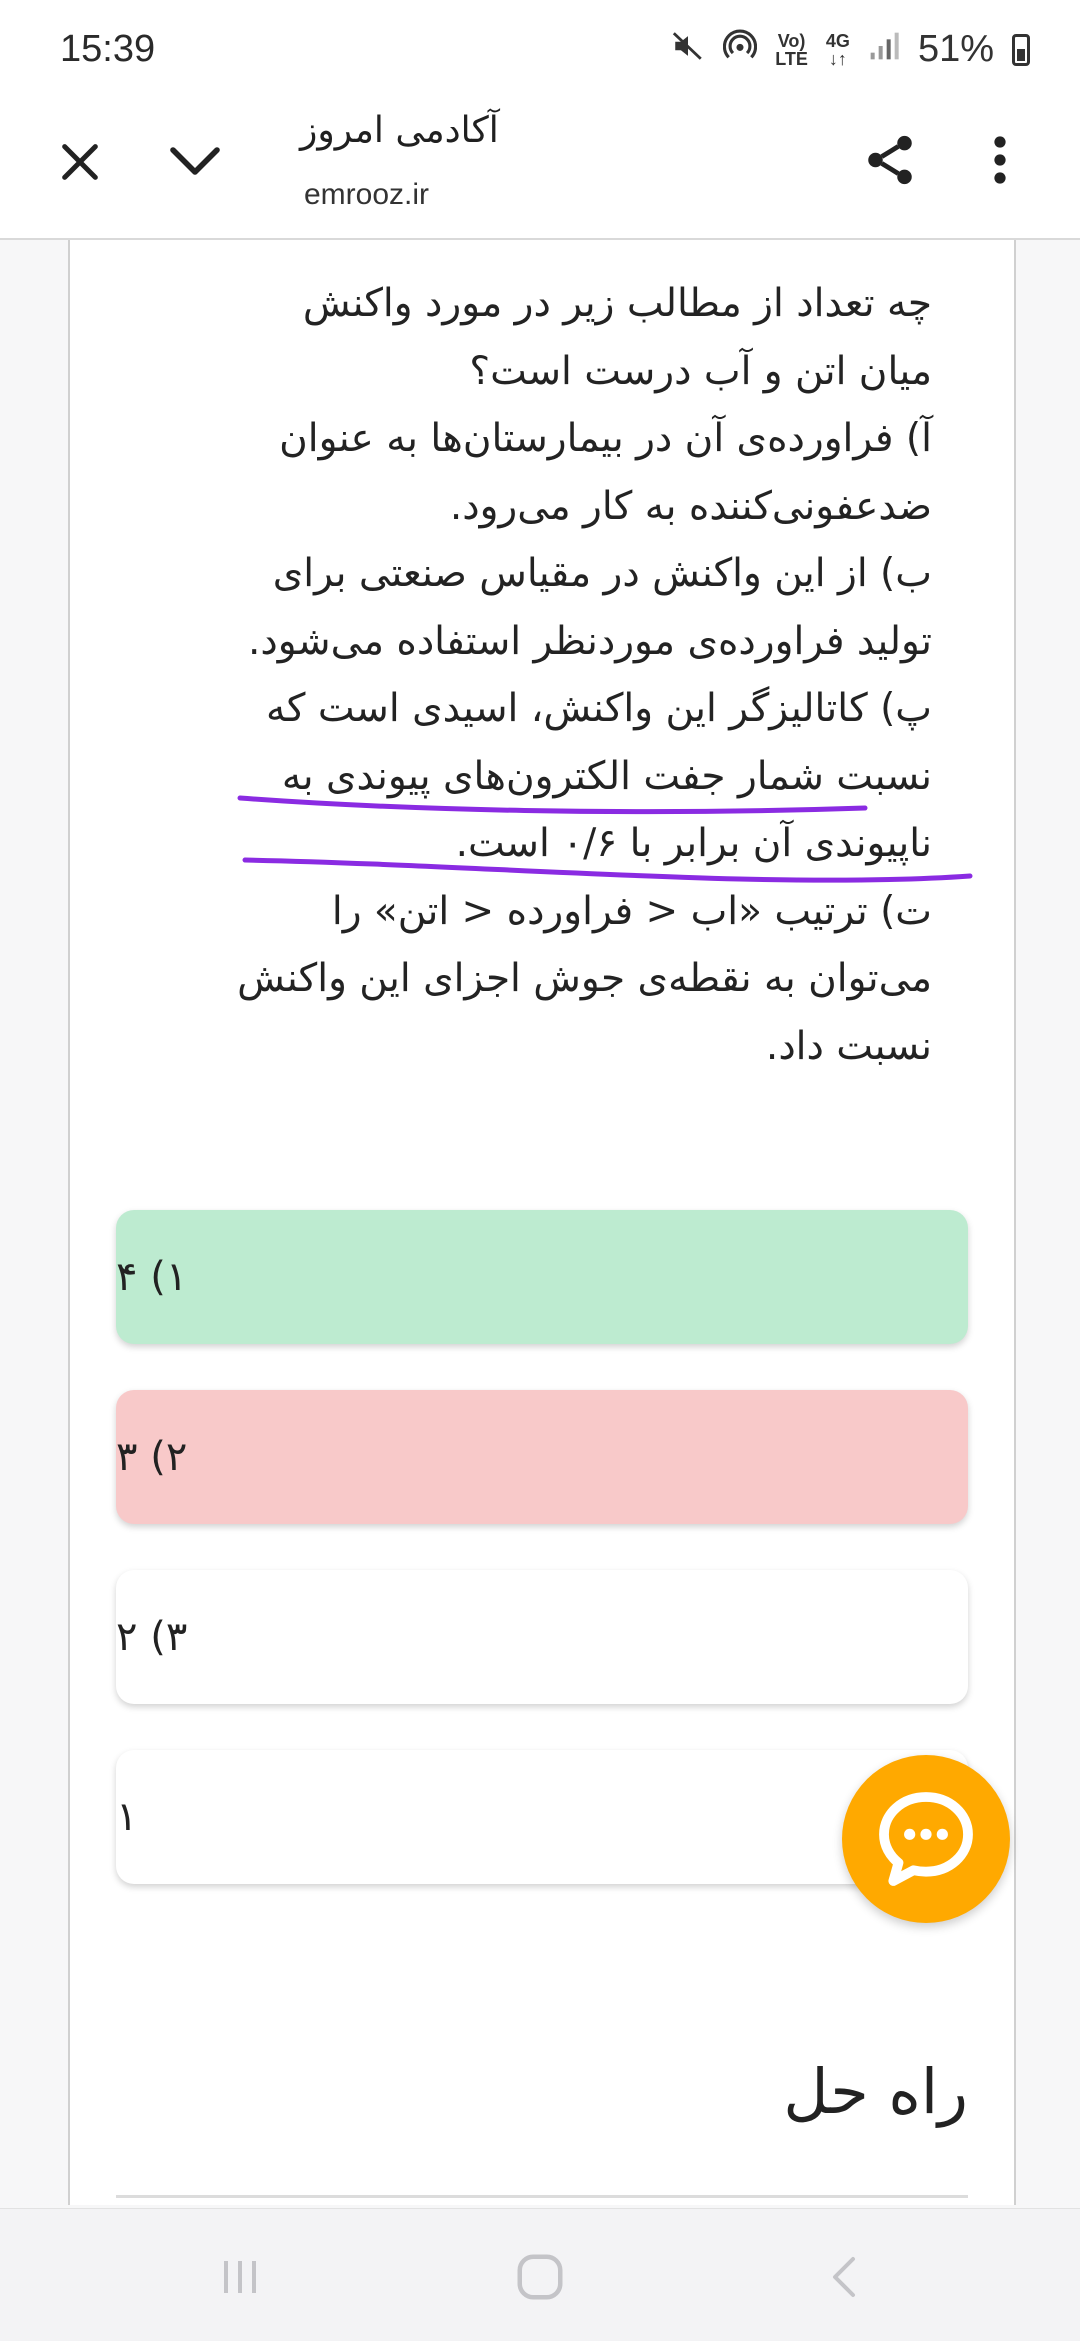 This screenshot has height=2341, width=1080. I want to click on share-icon, so click(890, 160).